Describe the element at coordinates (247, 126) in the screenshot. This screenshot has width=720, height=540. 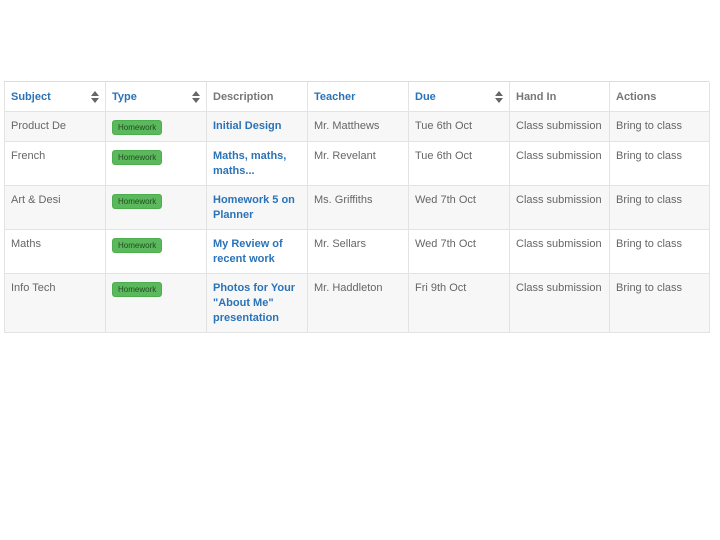
I see `description-link: Initial Design` at that location.